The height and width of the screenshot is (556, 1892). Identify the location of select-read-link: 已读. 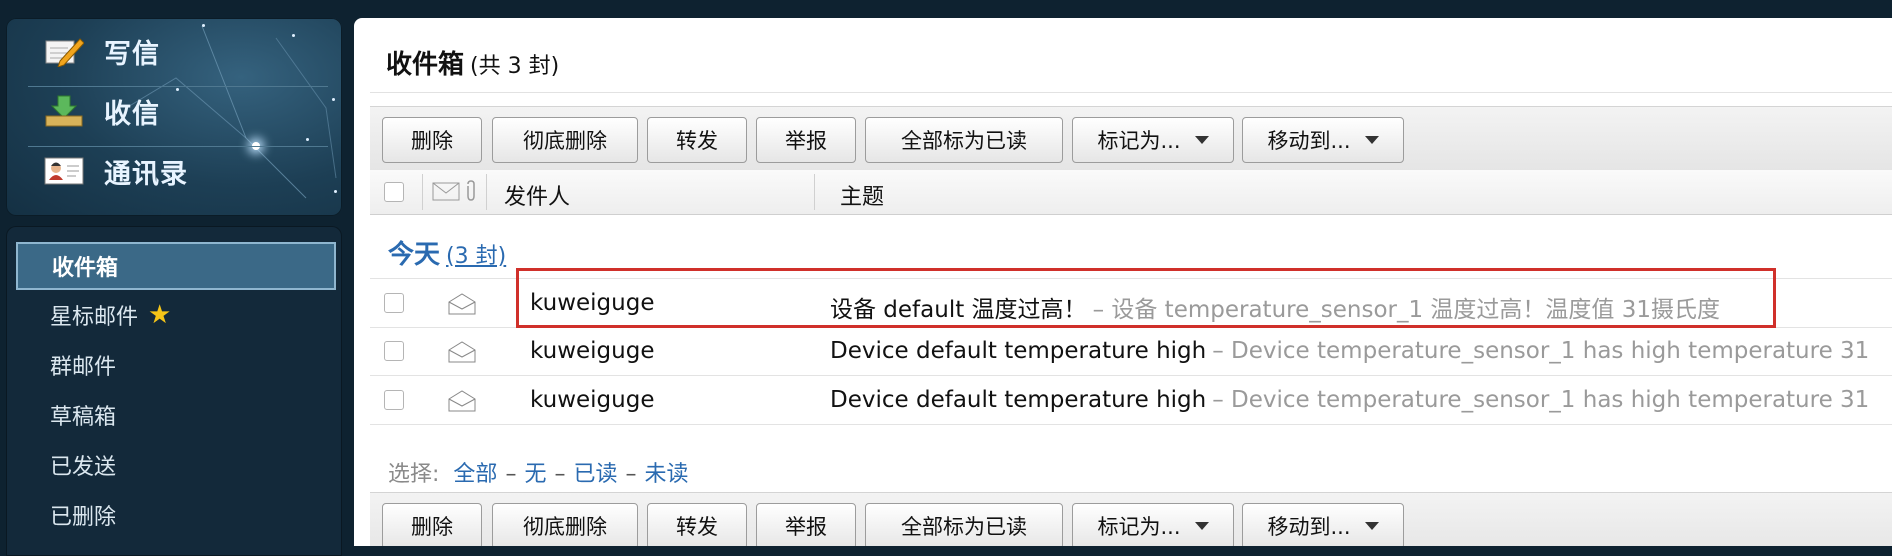
(595, 474).